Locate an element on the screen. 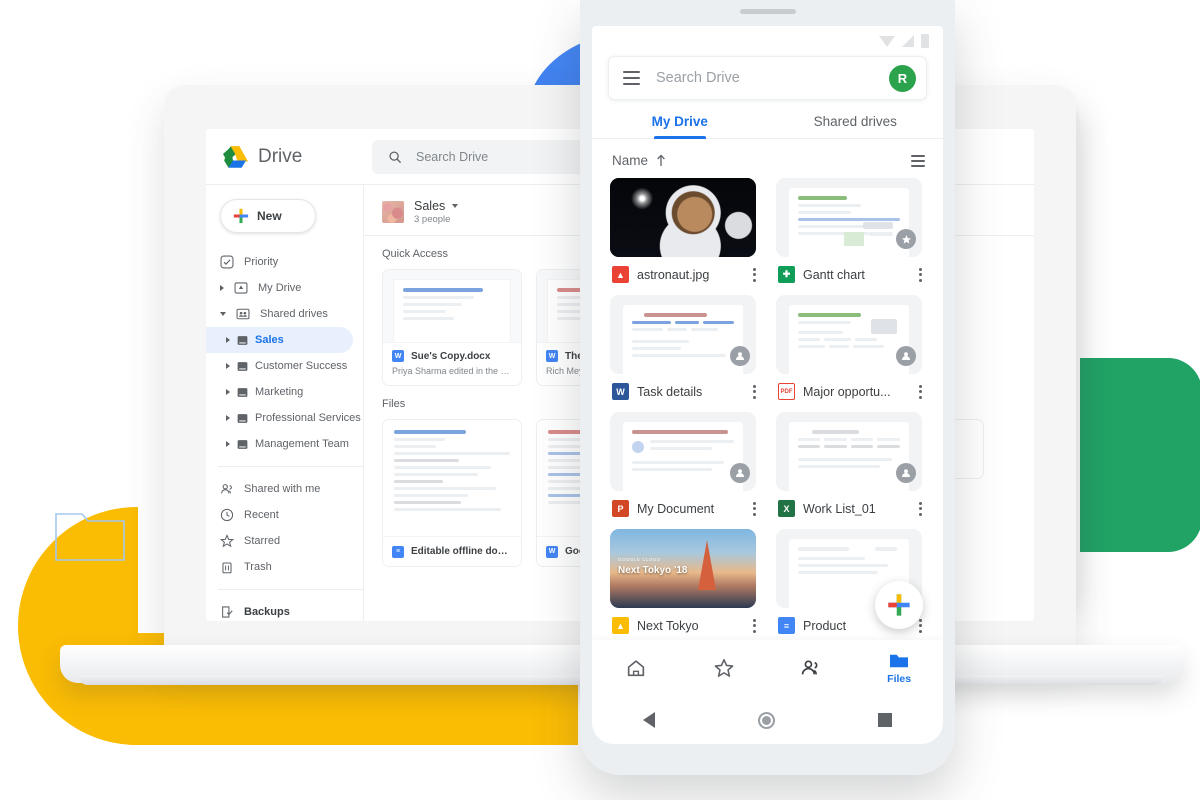  file-meta: Priya Sharma edited in the past year is located at coordinates (452, 371).